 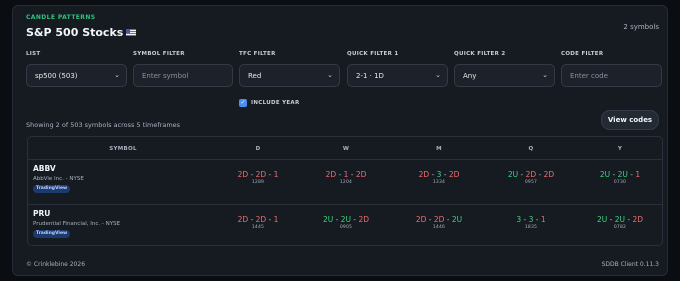 I want to click on view-codes-button: View codes, so click(x=630, y=120).